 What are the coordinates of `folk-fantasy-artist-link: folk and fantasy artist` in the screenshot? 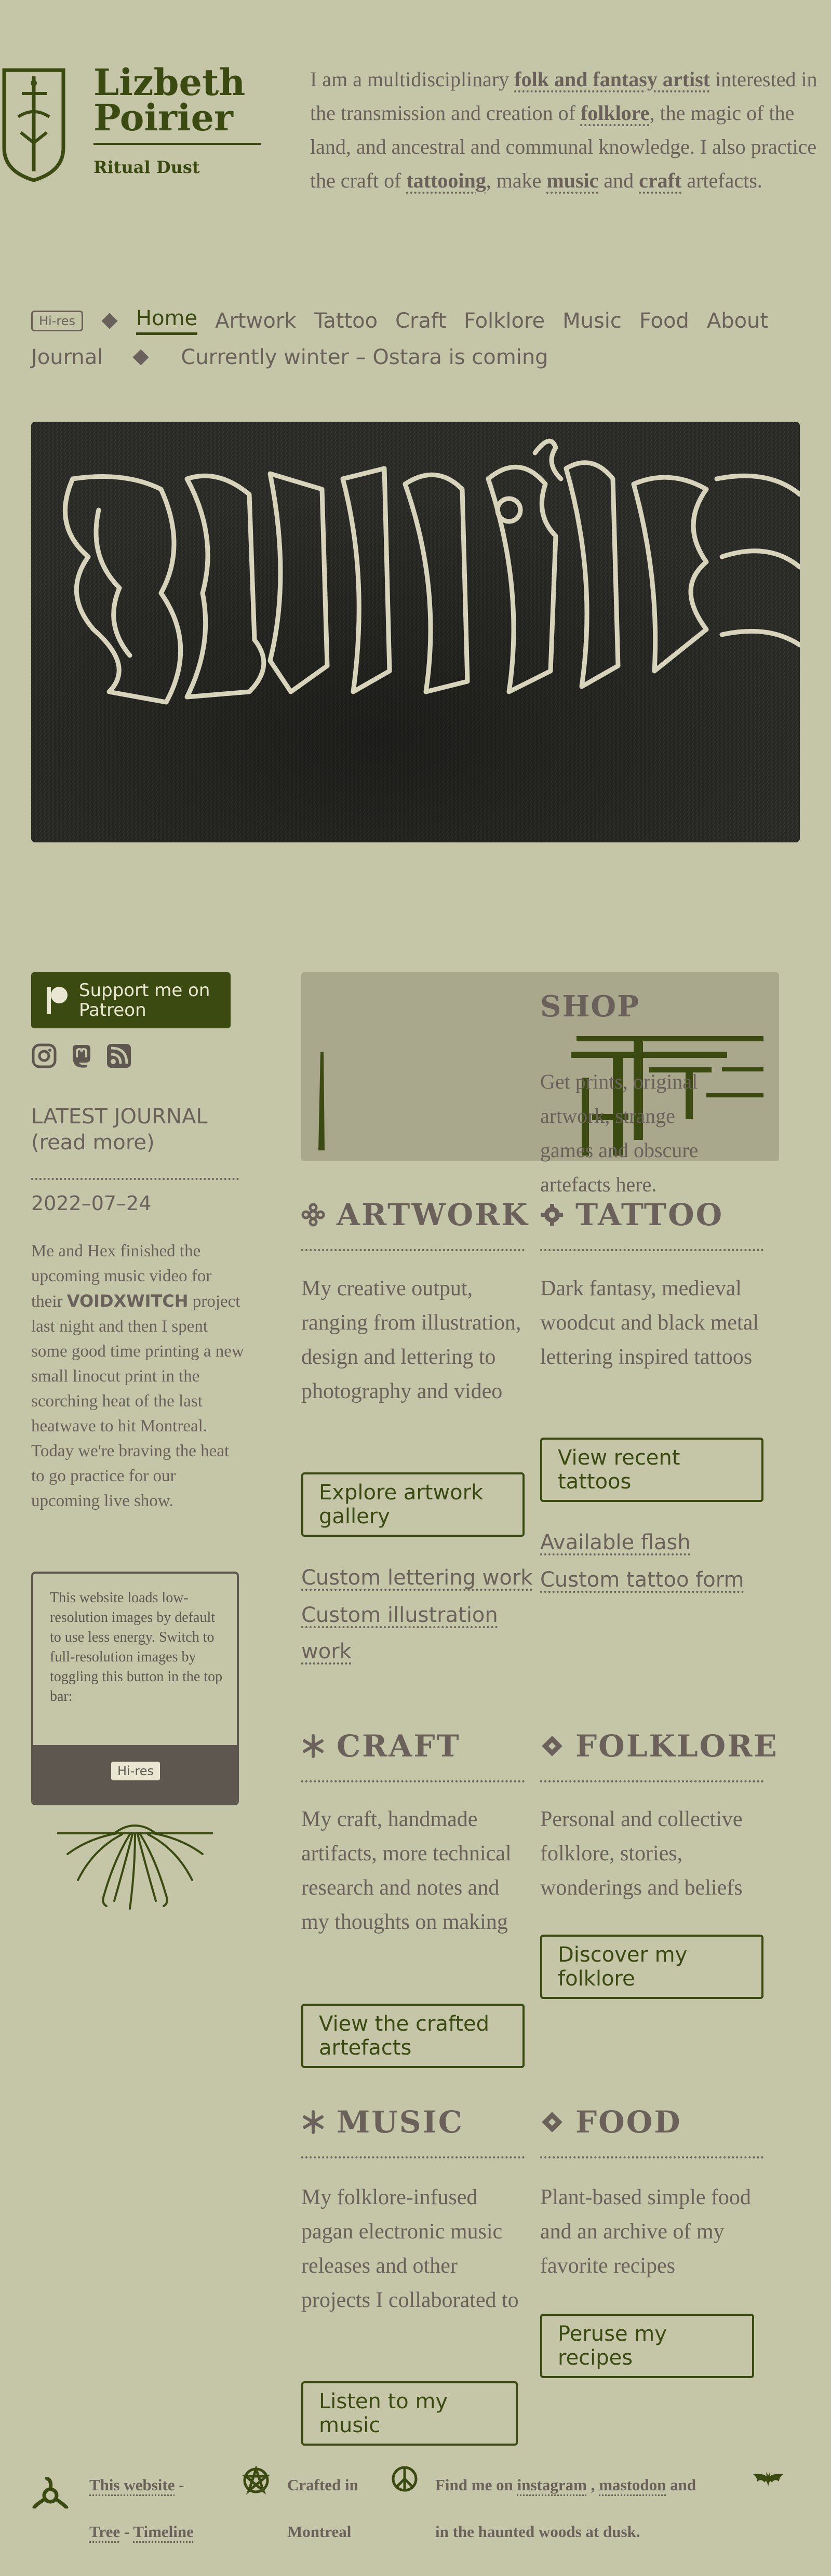 It's located at (612, 80).